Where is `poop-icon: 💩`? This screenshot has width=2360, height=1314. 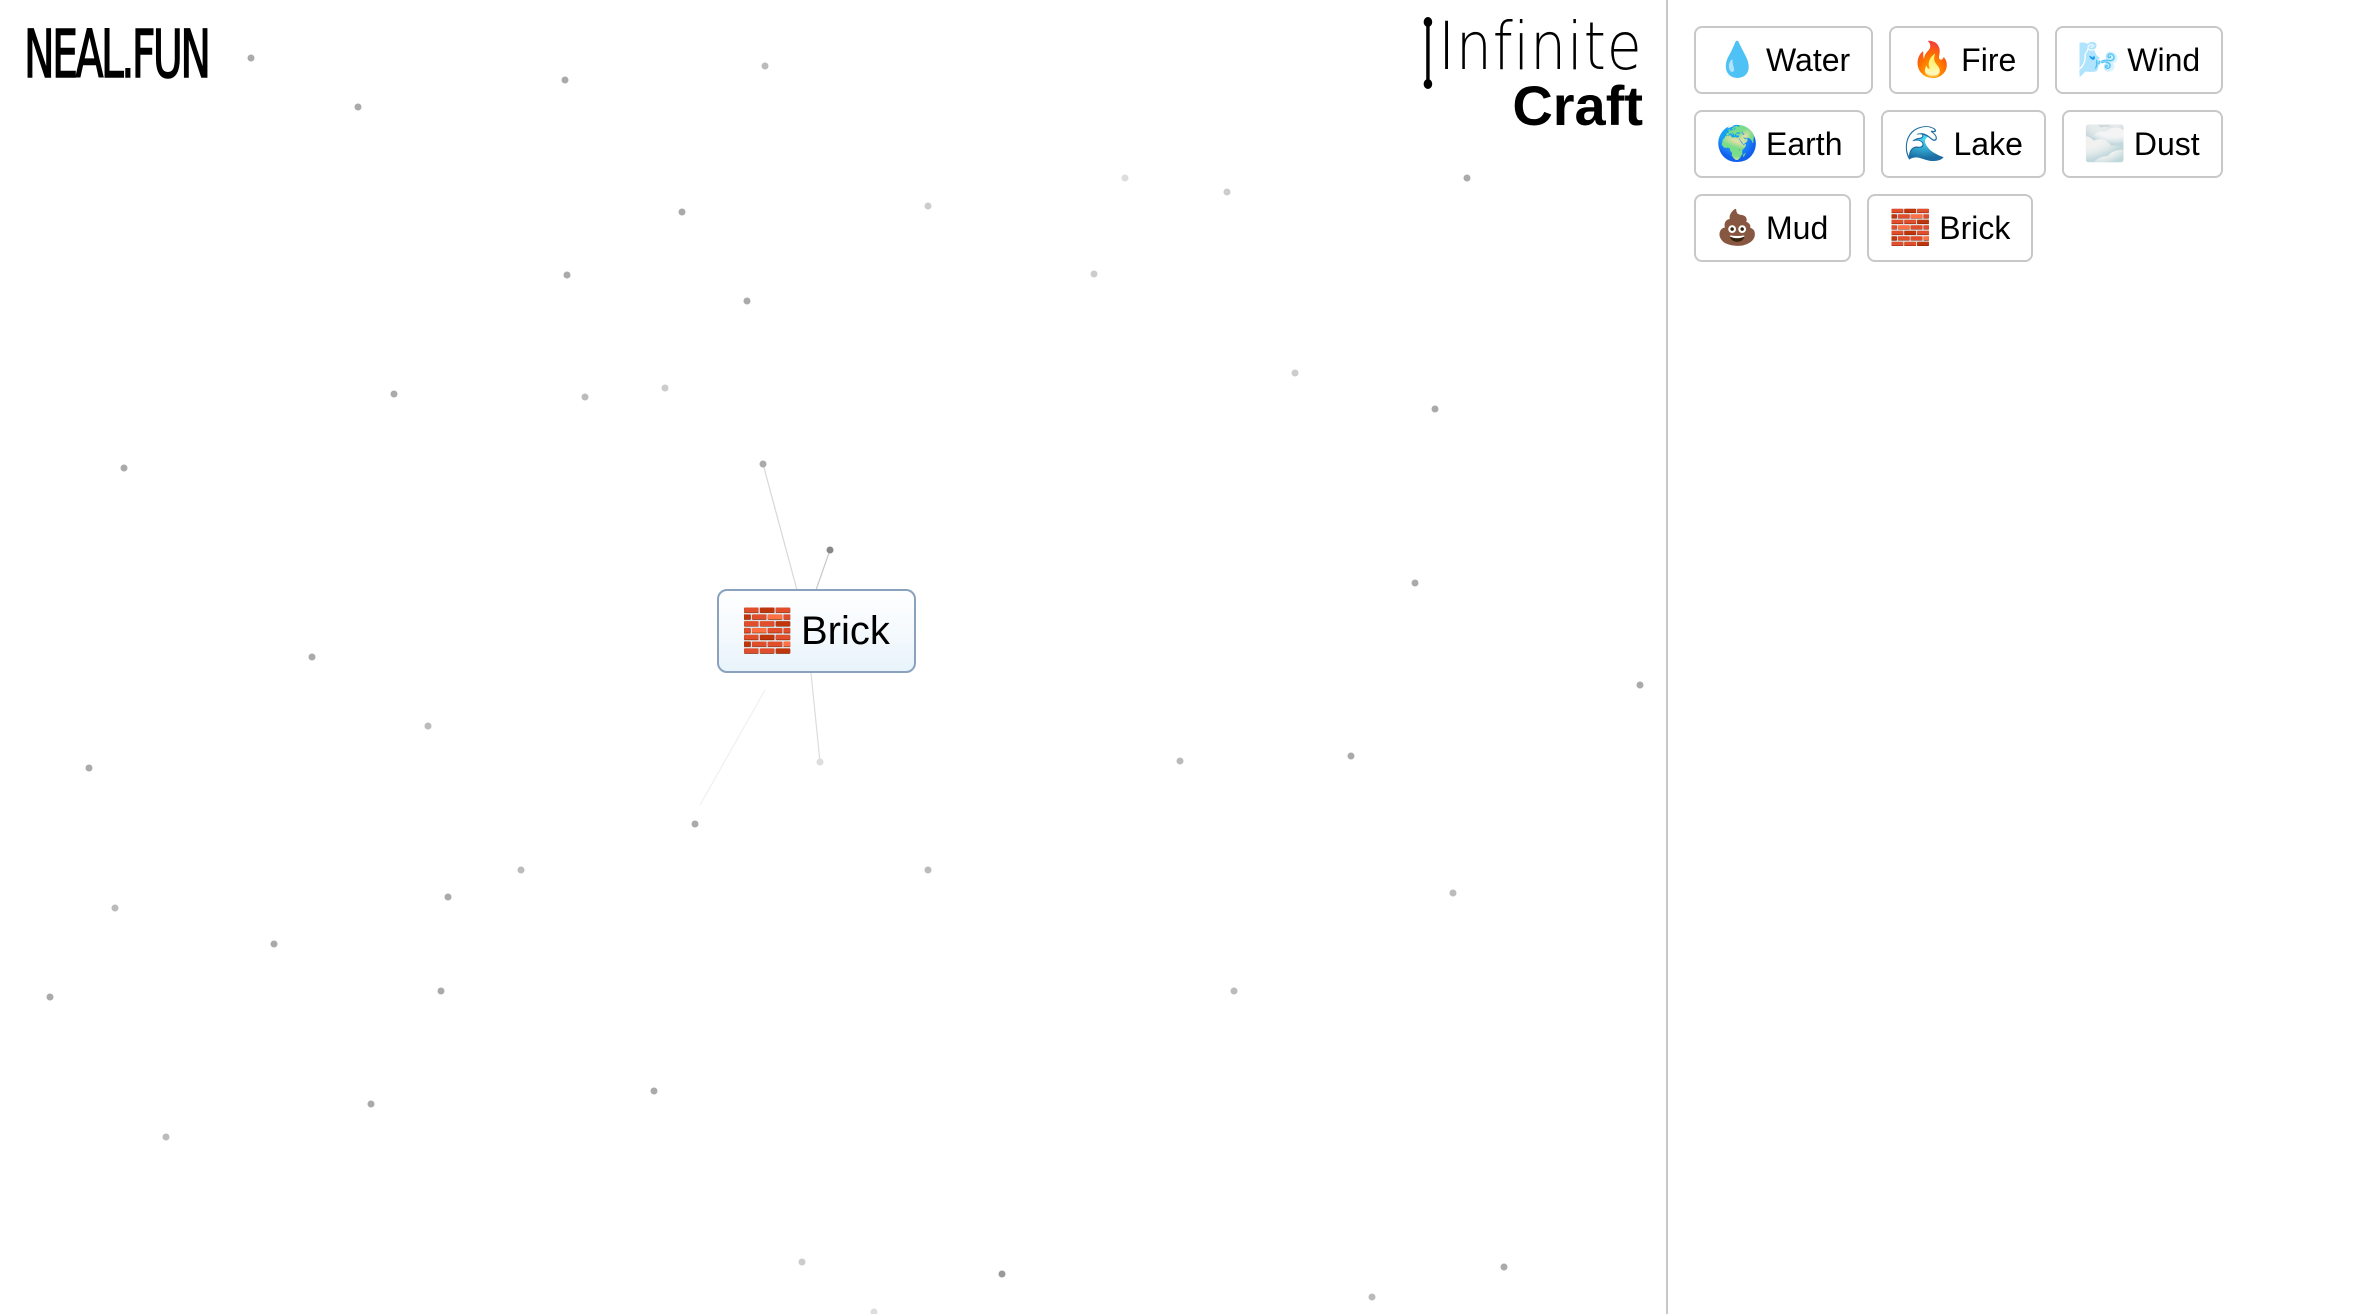 poop-icon: 💩 is located at coordinates (1737, 228).